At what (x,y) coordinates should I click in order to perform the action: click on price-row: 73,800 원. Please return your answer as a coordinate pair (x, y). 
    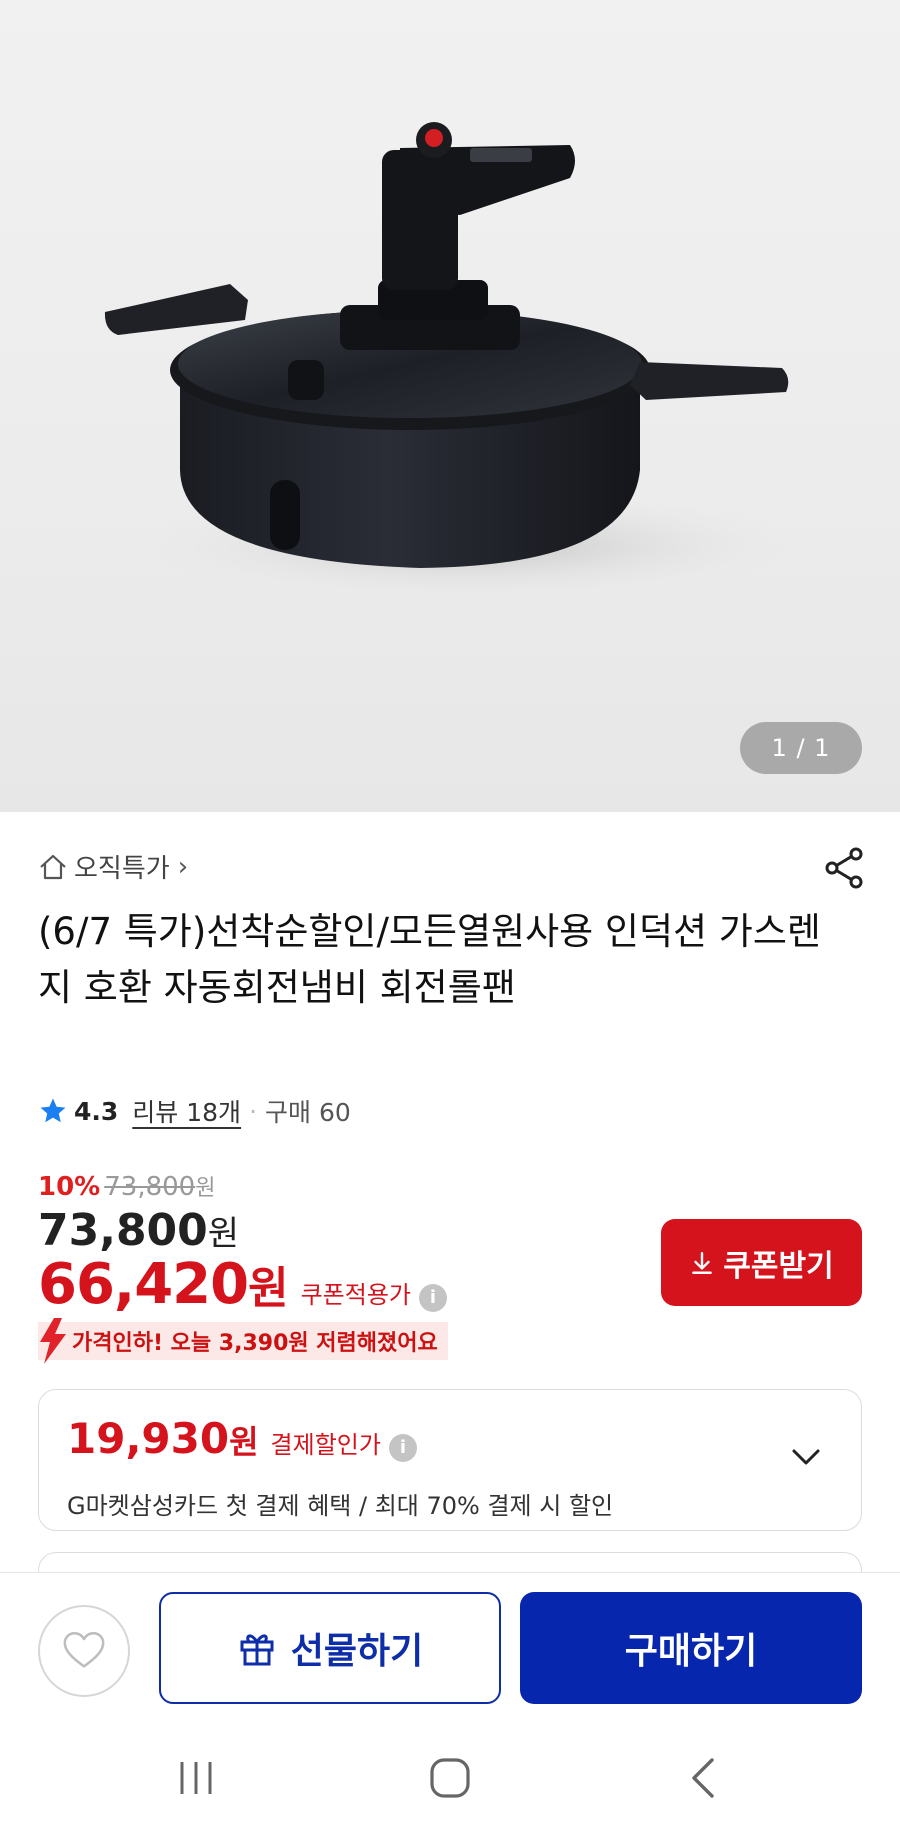
    Looking at the image, I should click on (138, 1230).